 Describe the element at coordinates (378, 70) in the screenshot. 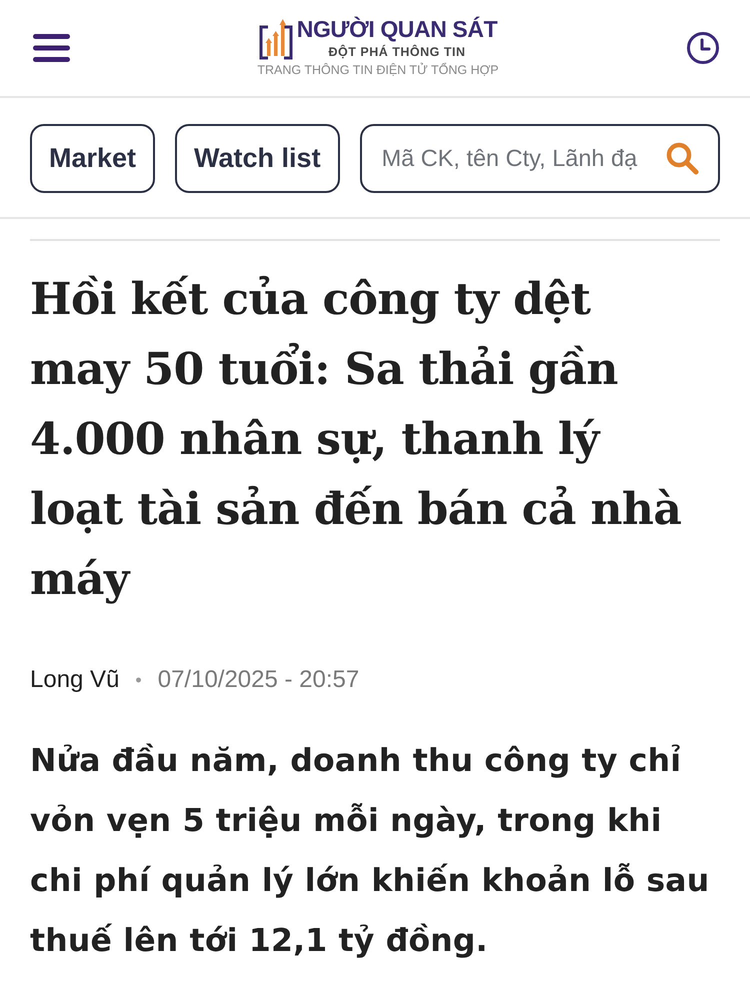

I see `logo-subtitle: TRANG THÔNG TIN ĐIỆN TỬ TỔNG HỢP` at that location.